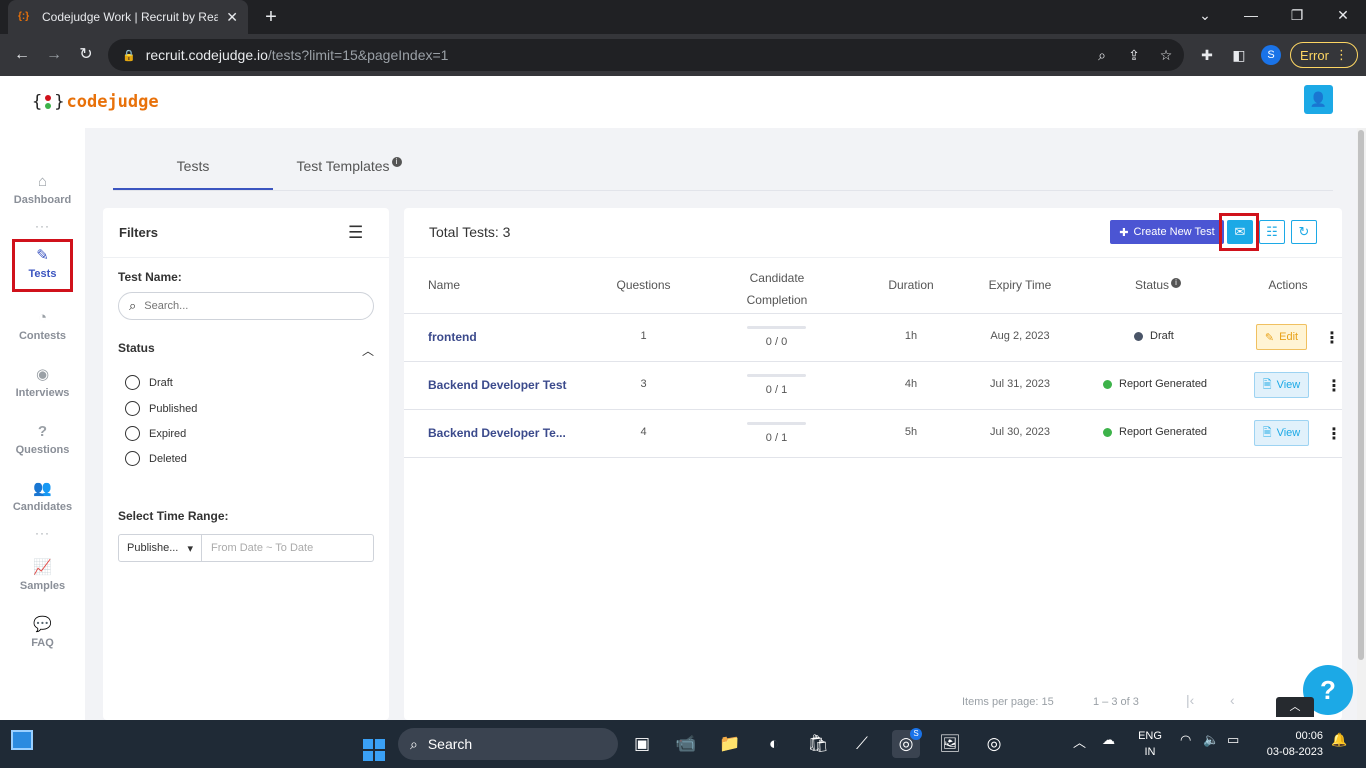 This screenshot has height=768, width=1366. I want to click on scrollbar-thumb, so click(1361, 395).